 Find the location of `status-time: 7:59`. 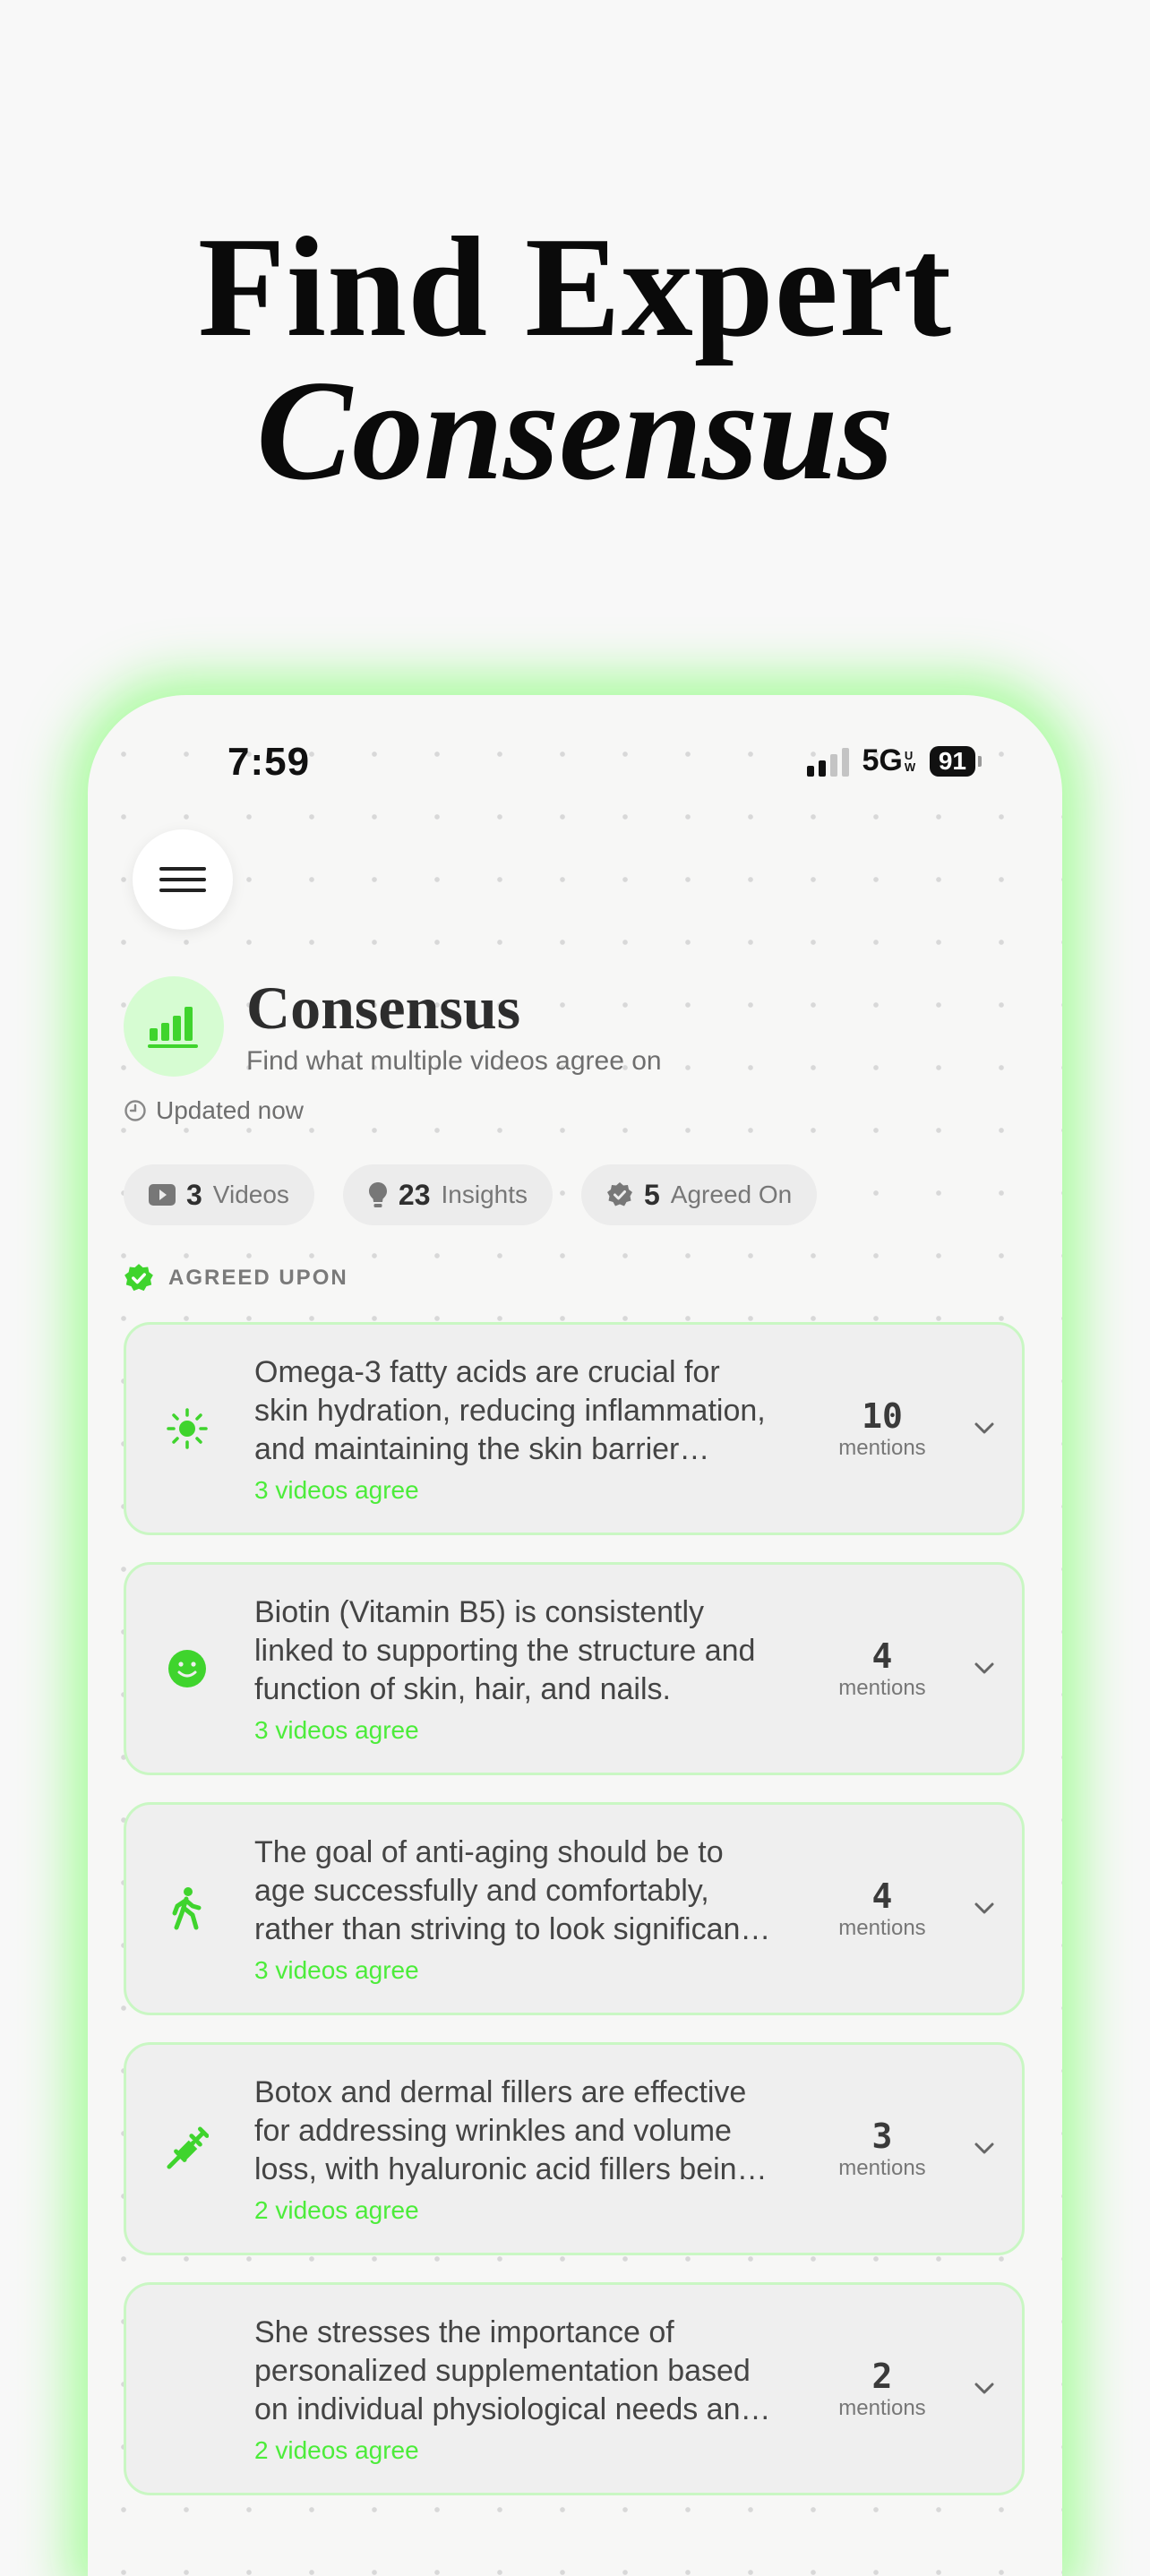

status-time: 7:59 is located at coordinates (269, 762).